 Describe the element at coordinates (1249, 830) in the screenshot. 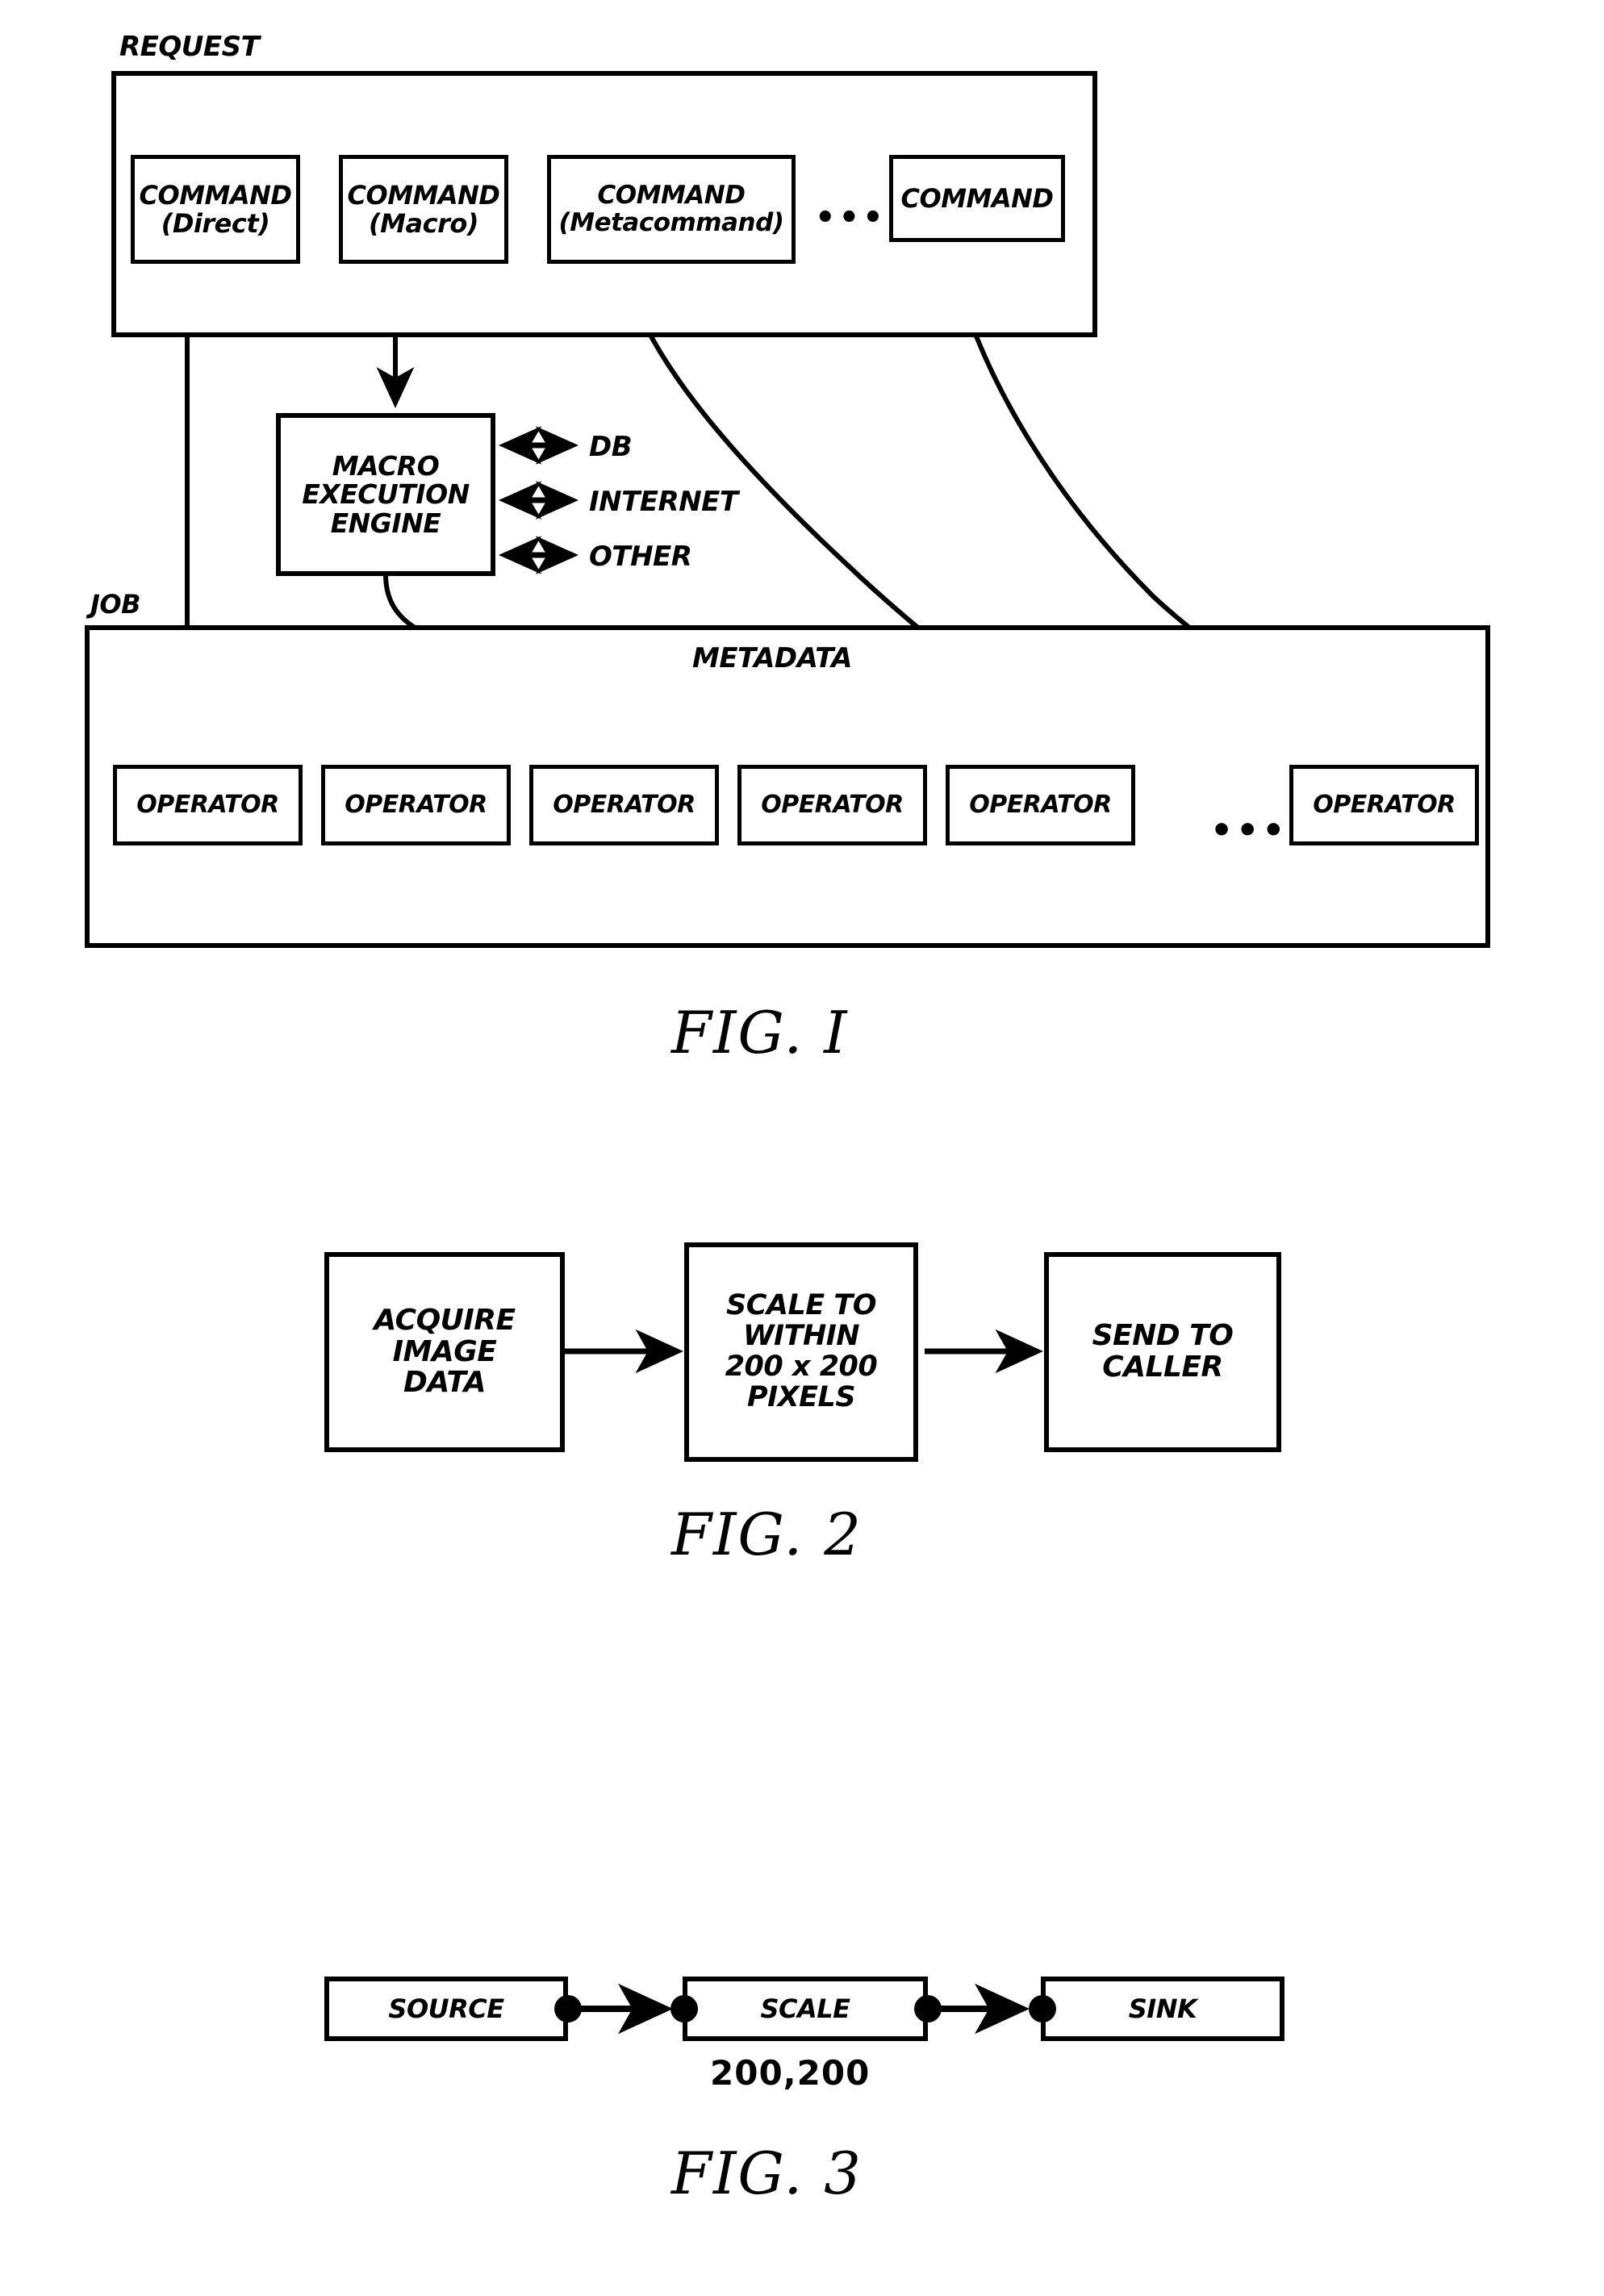

I see `operator-row-ellipsis: •••` at that location.